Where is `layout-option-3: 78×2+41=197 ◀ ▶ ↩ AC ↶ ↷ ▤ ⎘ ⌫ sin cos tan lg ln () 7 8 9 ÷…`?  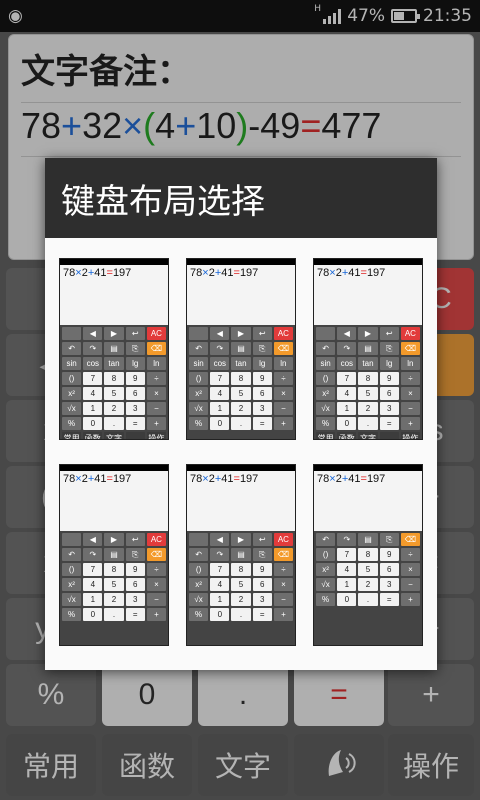
layout-option-3: 78×2+41=197 ◀ ▶ ↩ AC ↶ ↷ ▤ ⎘ ⌫ sin cos tan lg ln () 7 8 9 ÷… is located at coordinates (368, 349).